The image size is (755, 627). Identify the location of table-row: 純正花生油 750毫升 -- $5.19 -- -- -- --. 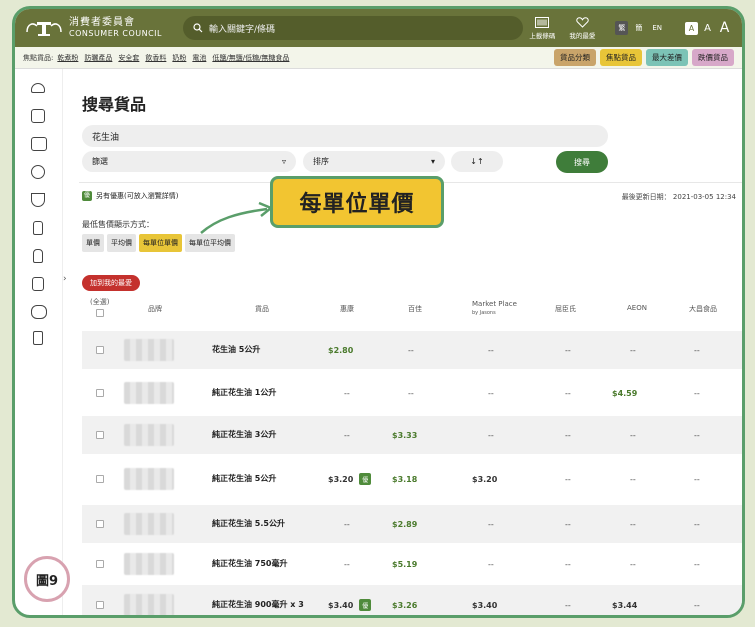
(412, 564).